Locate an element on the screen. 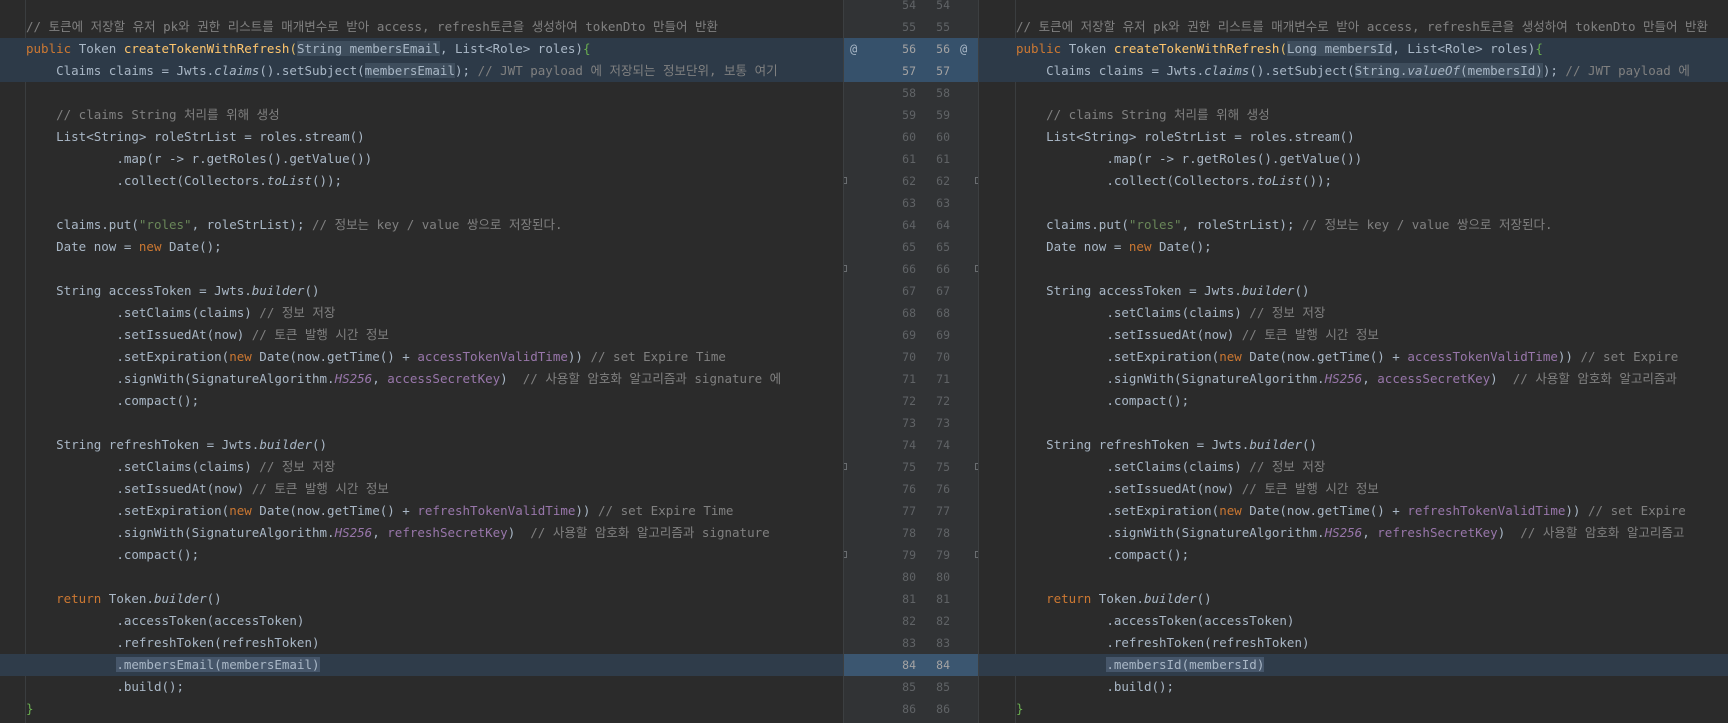 The width and height of the screenshot is (1728, 723). left-line-number: 77 is located at coordinates (909, 511).